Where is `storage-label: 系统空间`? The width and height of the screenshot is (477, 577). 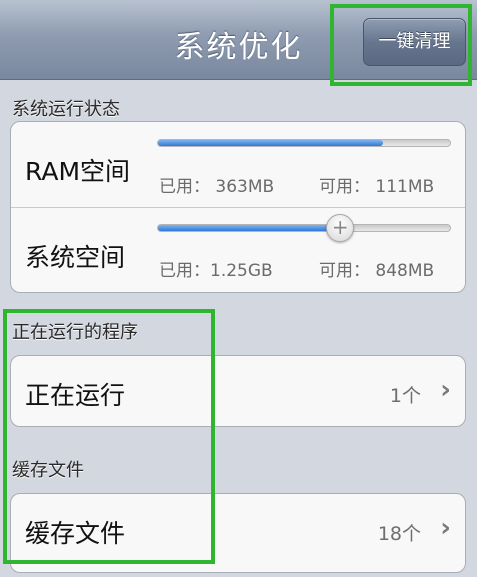
storage-label: 系统空间 is located at coordinates (75, 257).